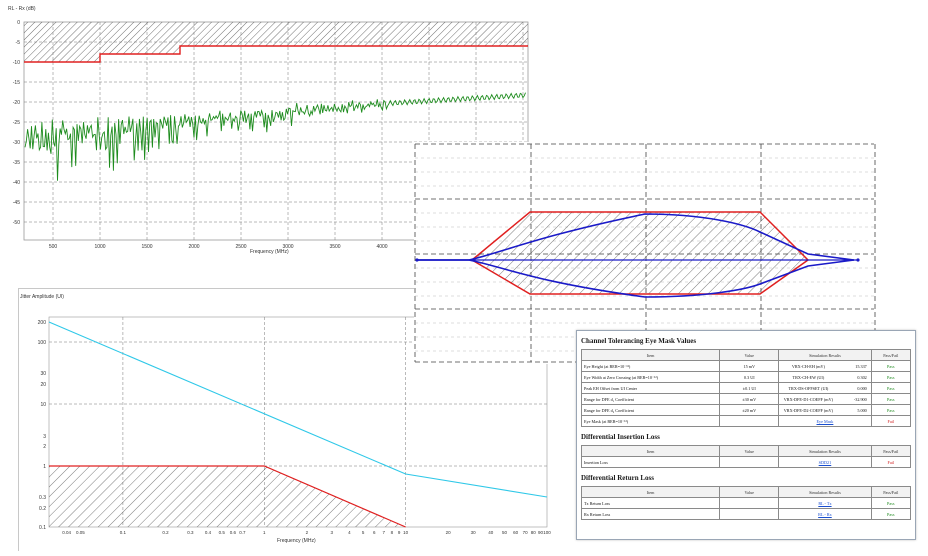 Image resolution: width=928 pixels, height=556 pixels. Describe the element at coordinates (18, 23) in the screenshot. I see `rl-y-tick-label: 0` at that location.